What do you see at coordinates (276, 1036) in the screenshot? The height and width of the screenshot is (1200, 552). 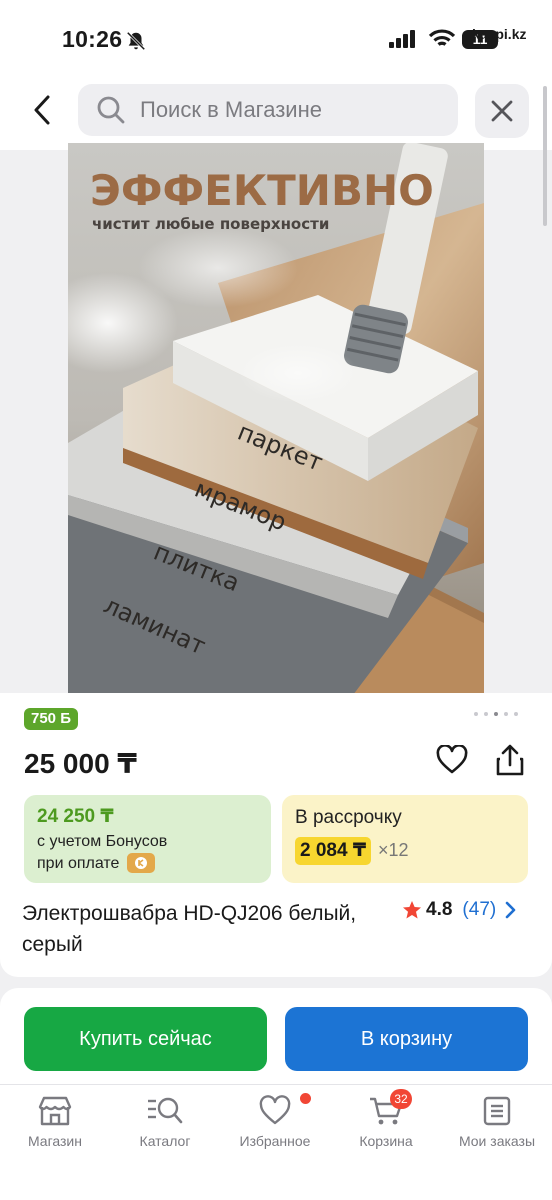 I see `action-bar: Купить сейчас В корзину` at bounding box center [276, 1036].